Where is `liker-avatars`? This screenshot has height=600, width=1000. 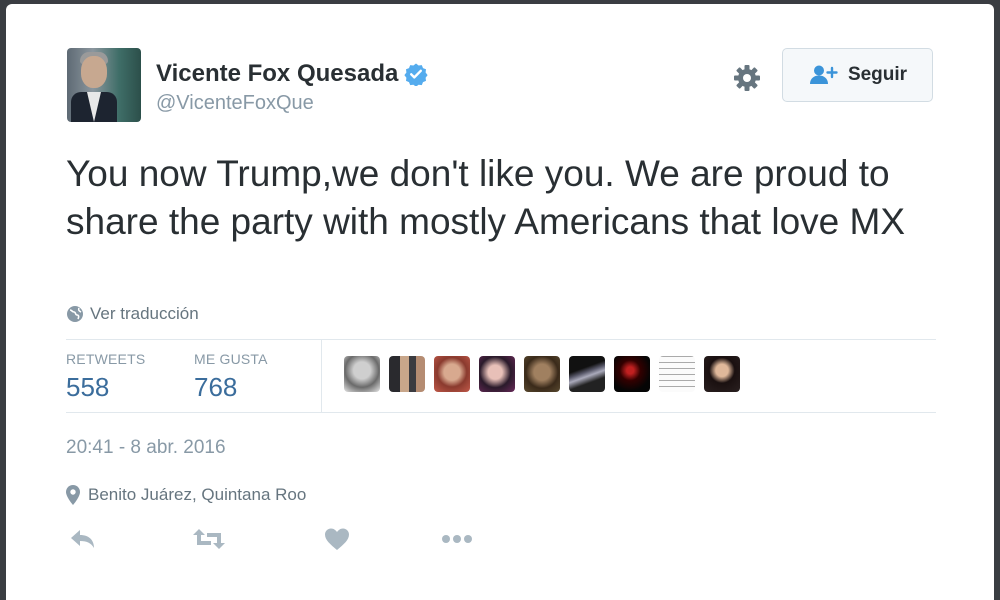 liker-avatars is located at coordinates (542, 374).